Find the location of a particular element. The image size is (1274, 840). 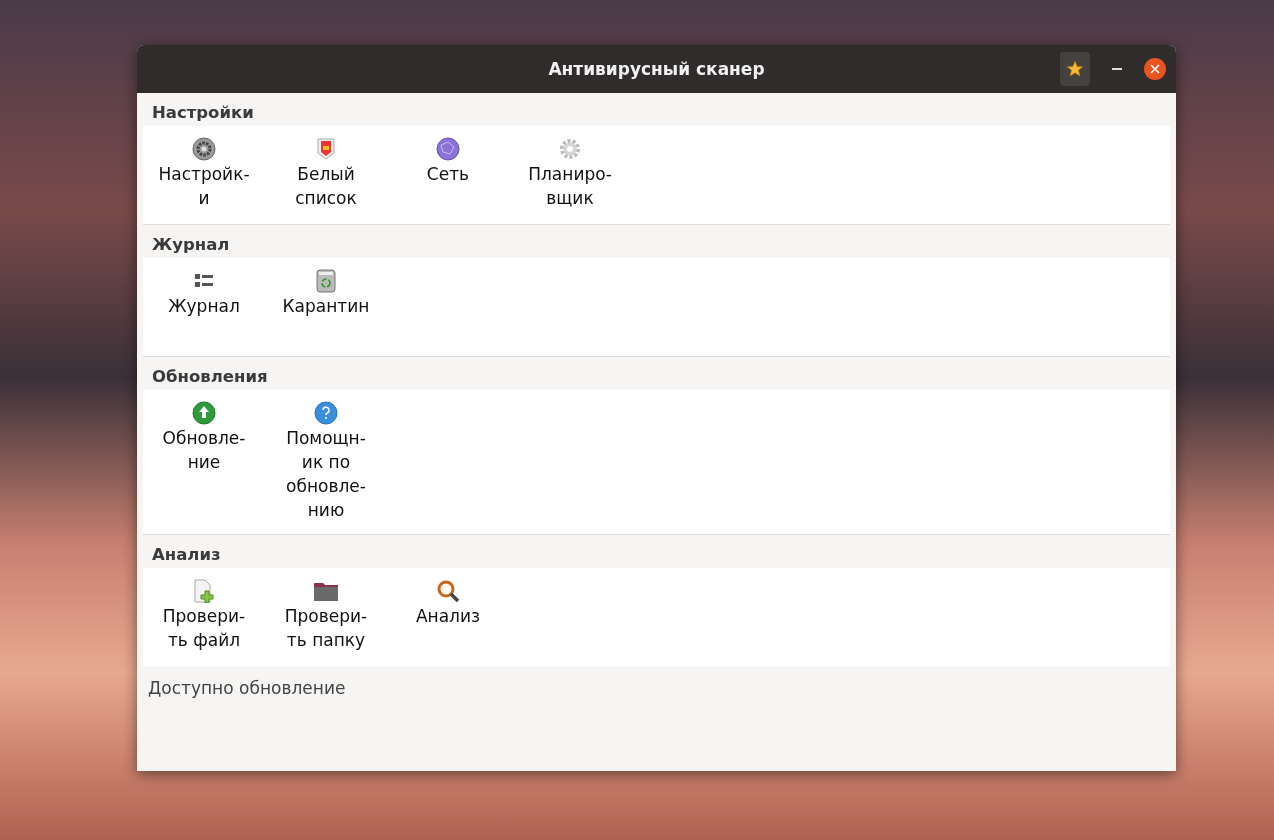

file-add-icon is located at coordinates (204, 591).